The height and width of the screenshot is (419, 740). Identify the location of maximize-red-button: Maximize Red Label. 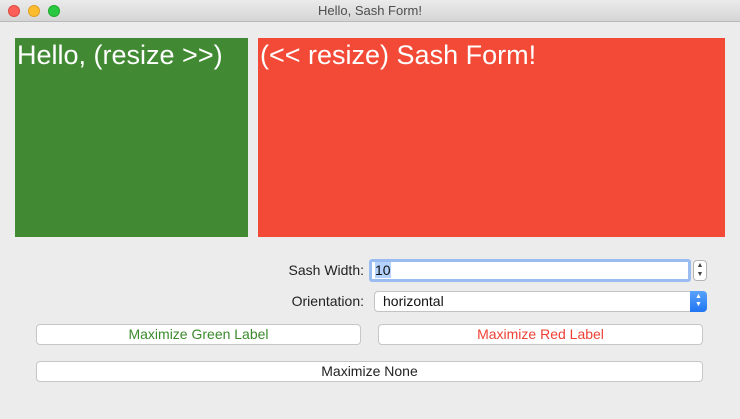
(540, 334).